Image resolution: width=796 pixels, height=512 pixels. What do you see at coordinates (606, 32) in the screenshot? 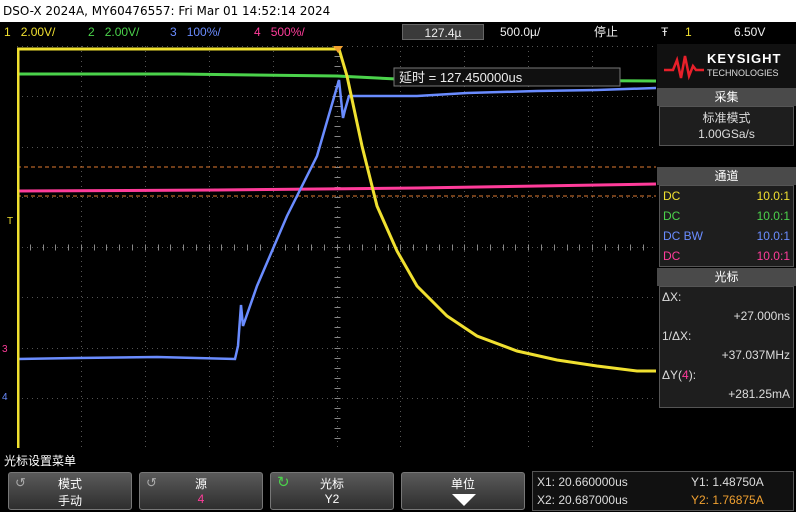
I see `run-state: 停止` at bounding box center [606, 32].